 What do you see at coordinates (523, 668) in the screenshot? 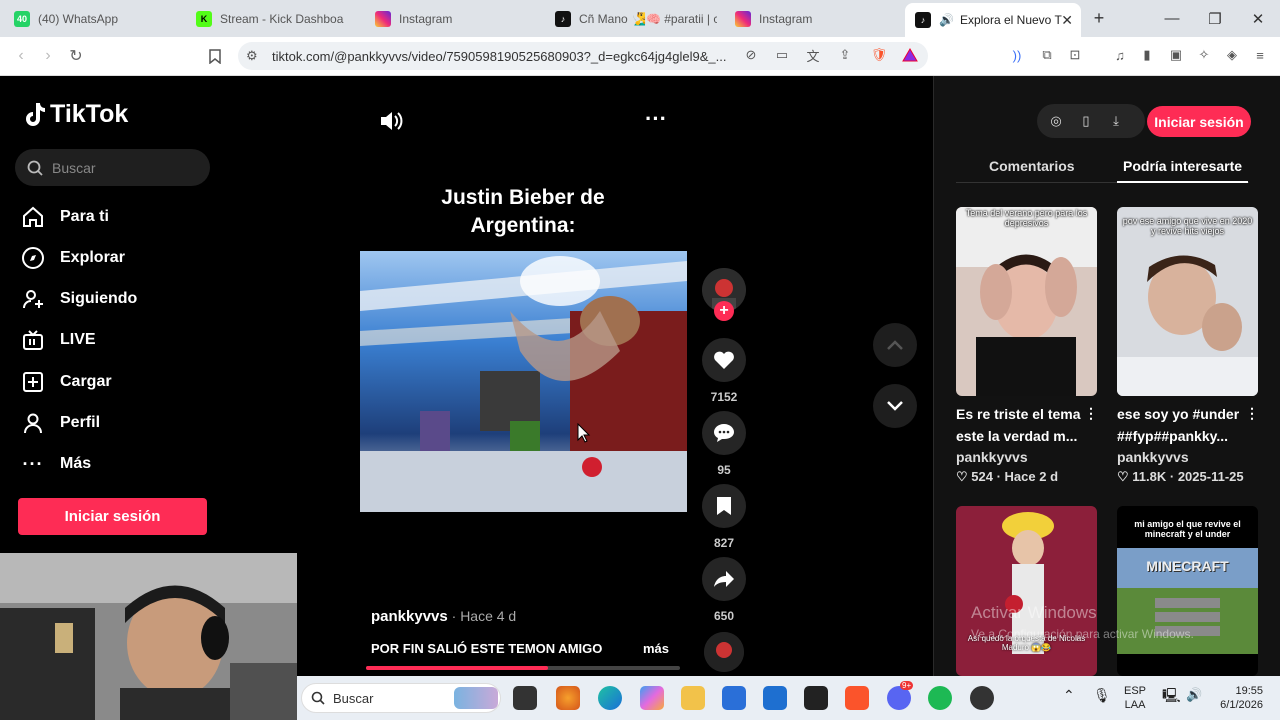
I see `video-progress-bar` at bounding box center [523, 668].